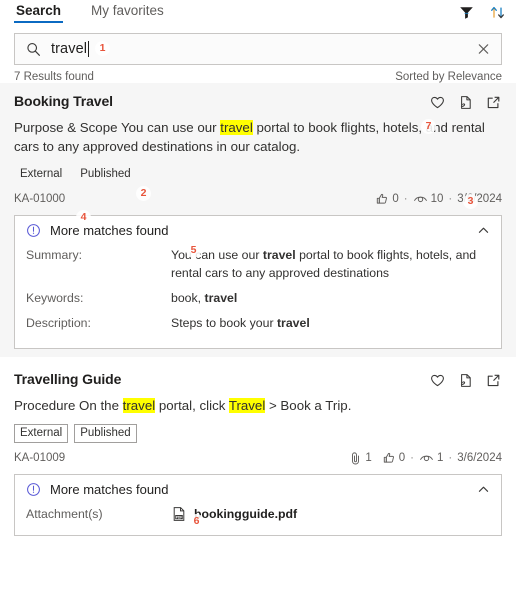 Image resolution: width=516 pixels, height=590 pixels. What do you see at coordinates (497, 12) in the screenshot?
I see `sort-icon` at bounding box center [497, 12].